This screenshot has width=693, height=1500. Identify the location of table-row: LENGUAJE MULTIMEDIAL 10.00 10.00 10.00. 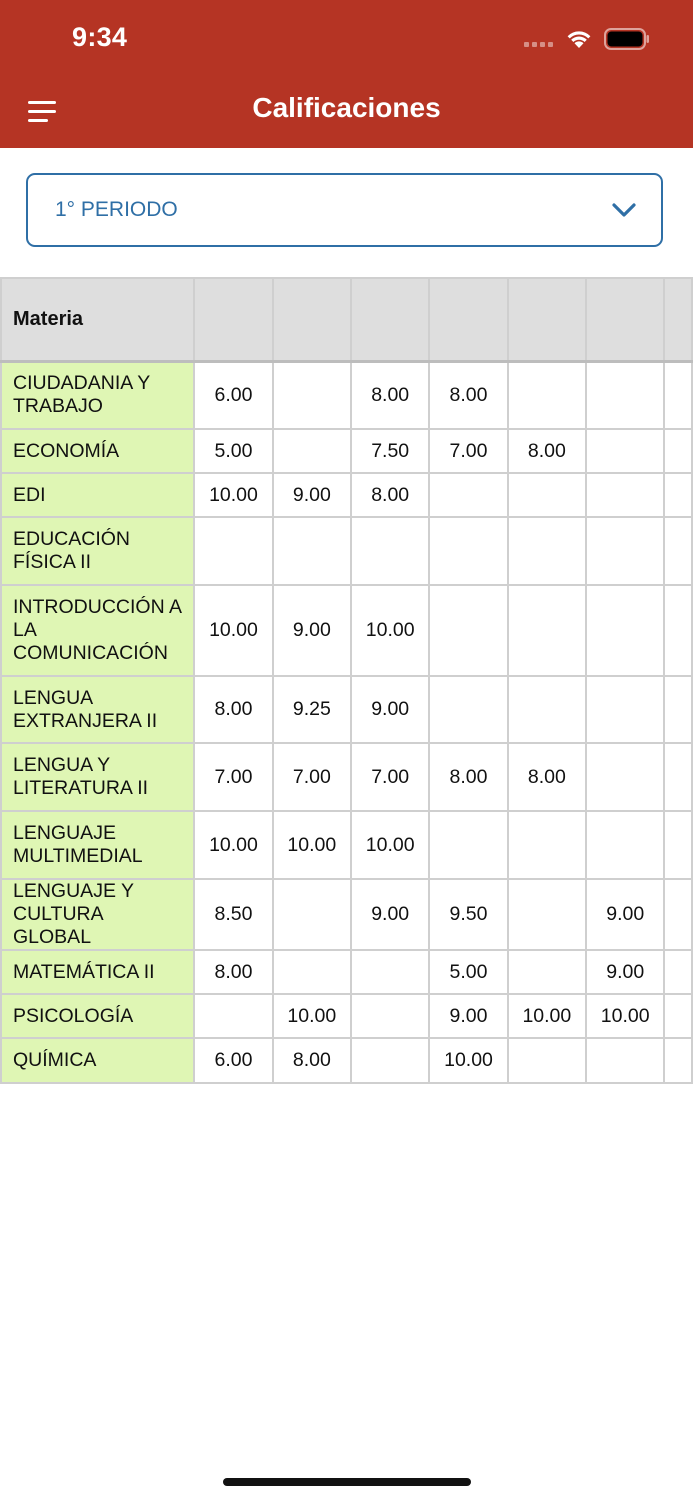
(346, 845).